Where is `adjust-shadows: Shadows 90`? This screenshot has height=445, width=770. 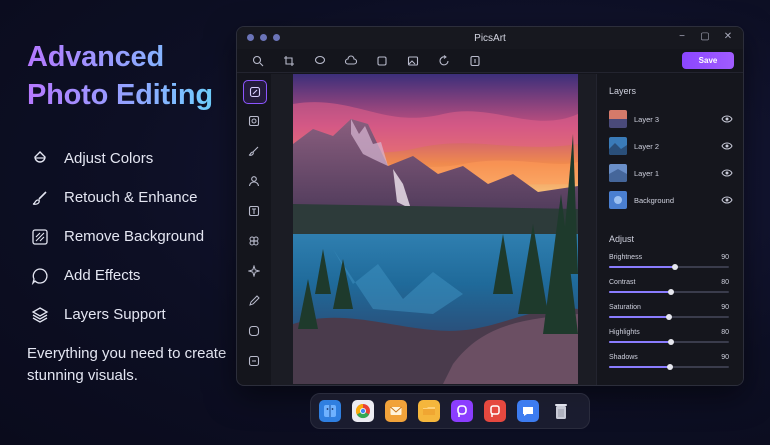
adjust-shadows: Shadows 90 is located at coordinates (669, 362).